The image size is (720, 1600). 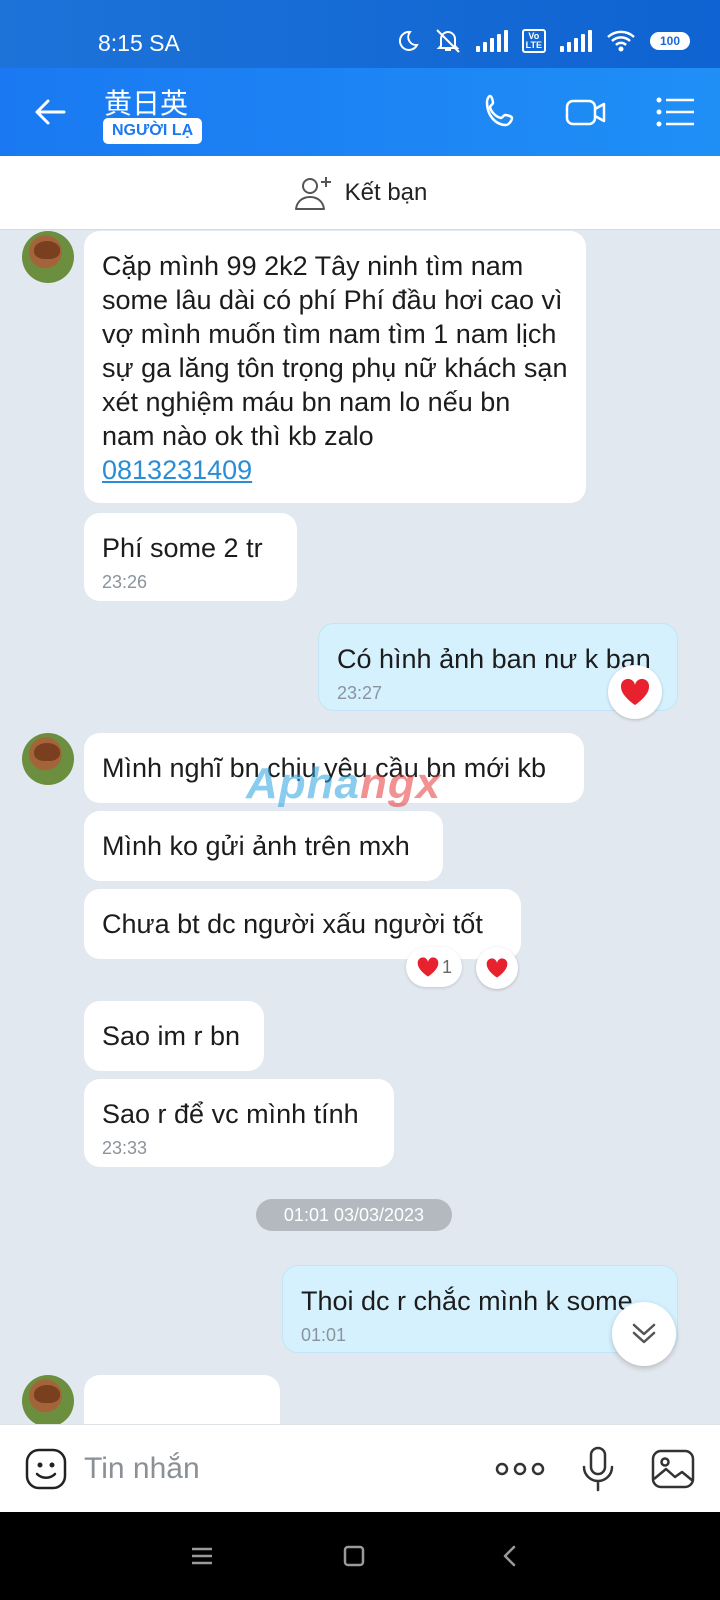 What do you see at coordinates (354, 1215) in the screenshot?
I see `date-separator: 01:01 03/03/2023` at bounding box center [354, 1215].